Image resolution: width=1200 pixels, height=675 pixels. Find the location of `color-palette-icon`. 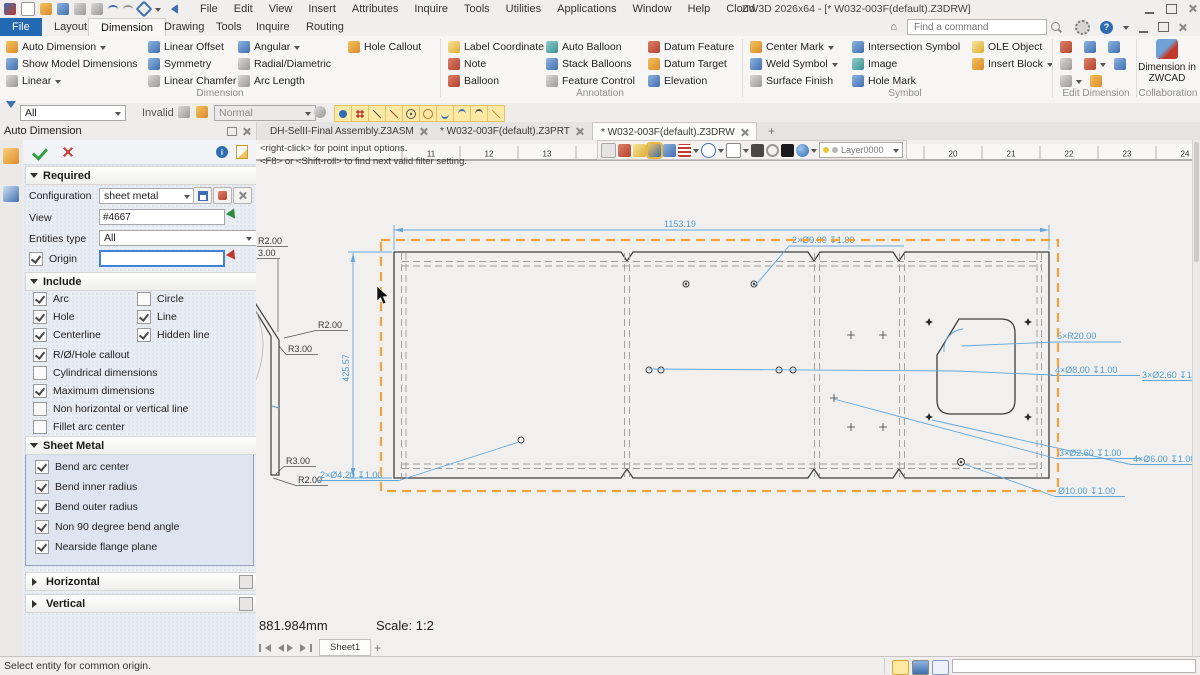

color-palette-icon is located at coordinates (654, 150).